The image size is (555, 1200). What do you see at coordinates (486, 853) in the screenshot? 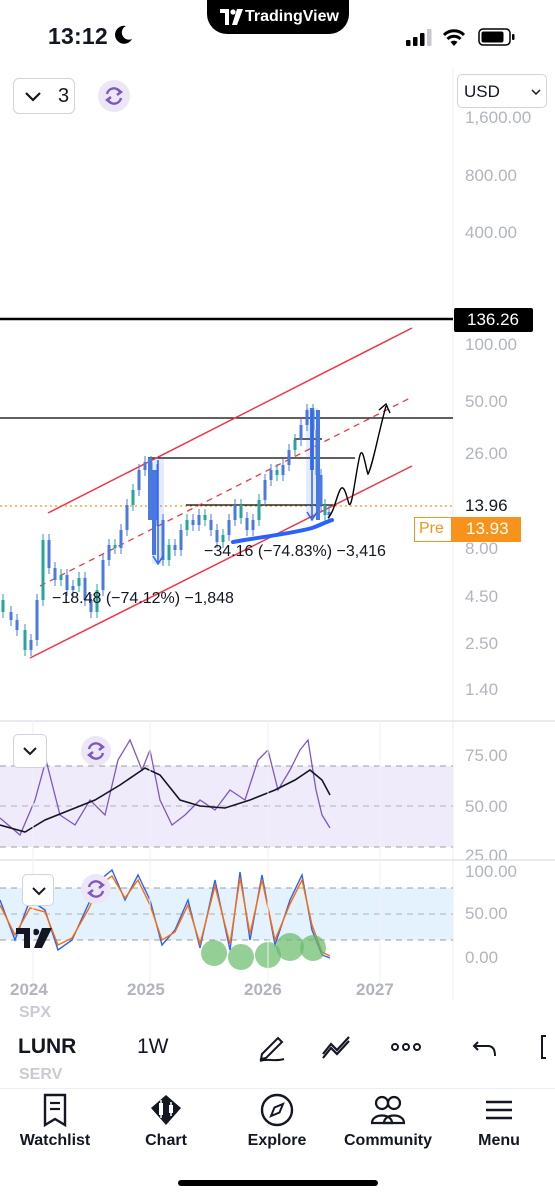
I see `rsi-axis-label: 25.00` at bounding box center [486, 853].